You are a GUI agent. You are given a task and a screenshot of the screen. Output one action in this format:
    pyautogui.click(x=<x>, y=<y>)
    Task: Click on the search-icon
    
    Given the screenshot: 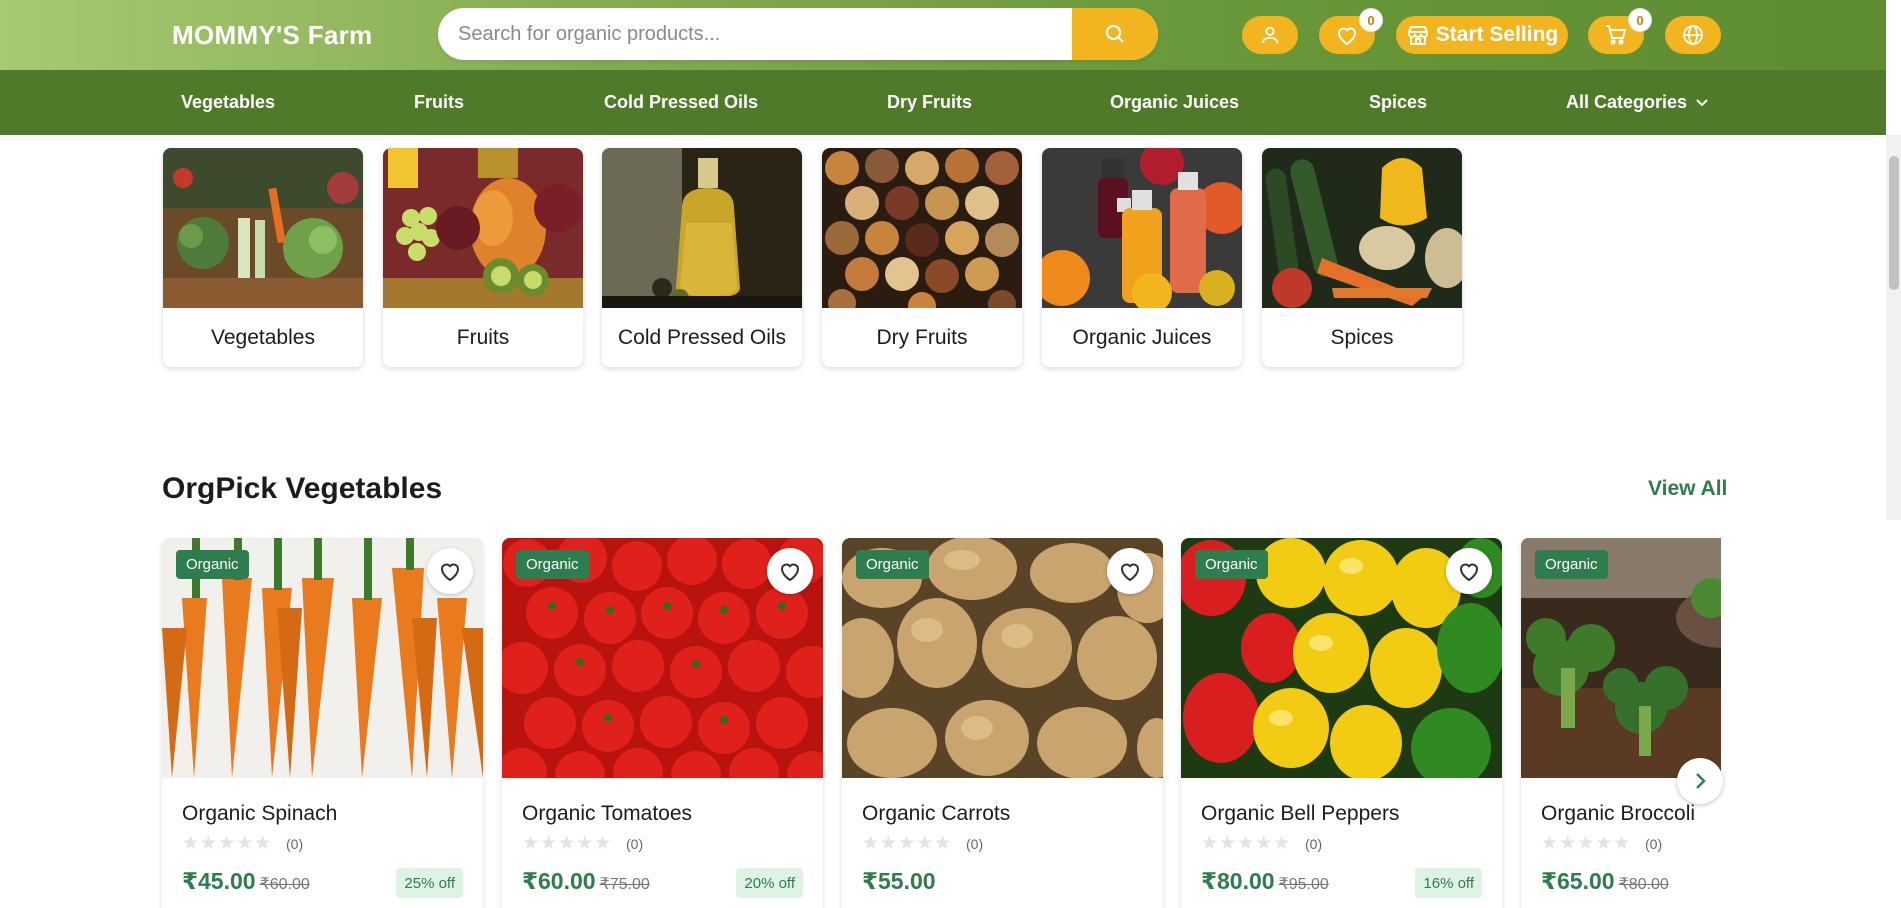 What is the action you would take?
    pyautogui.click(x=1114, y=33)
    